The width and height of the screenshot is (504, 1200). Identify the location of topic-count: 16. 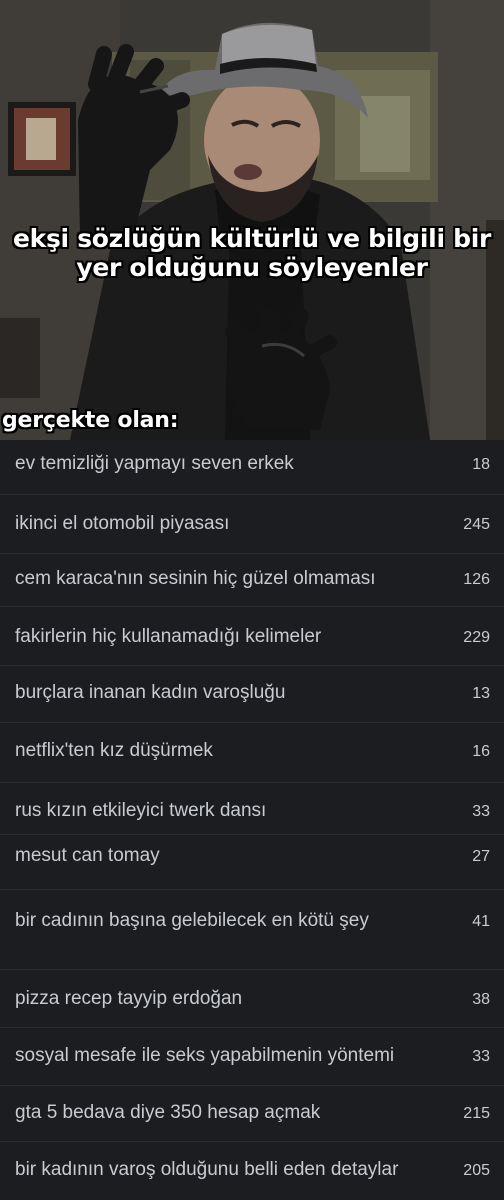
(481, 751).